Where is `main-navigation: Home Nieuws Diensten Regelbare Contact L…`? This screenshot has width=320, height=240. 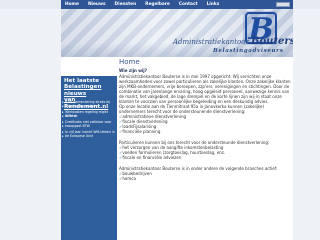 main-navigation: Home Nieuws Diensten Regelbare Contact L… is located at coordinates (177, 4).